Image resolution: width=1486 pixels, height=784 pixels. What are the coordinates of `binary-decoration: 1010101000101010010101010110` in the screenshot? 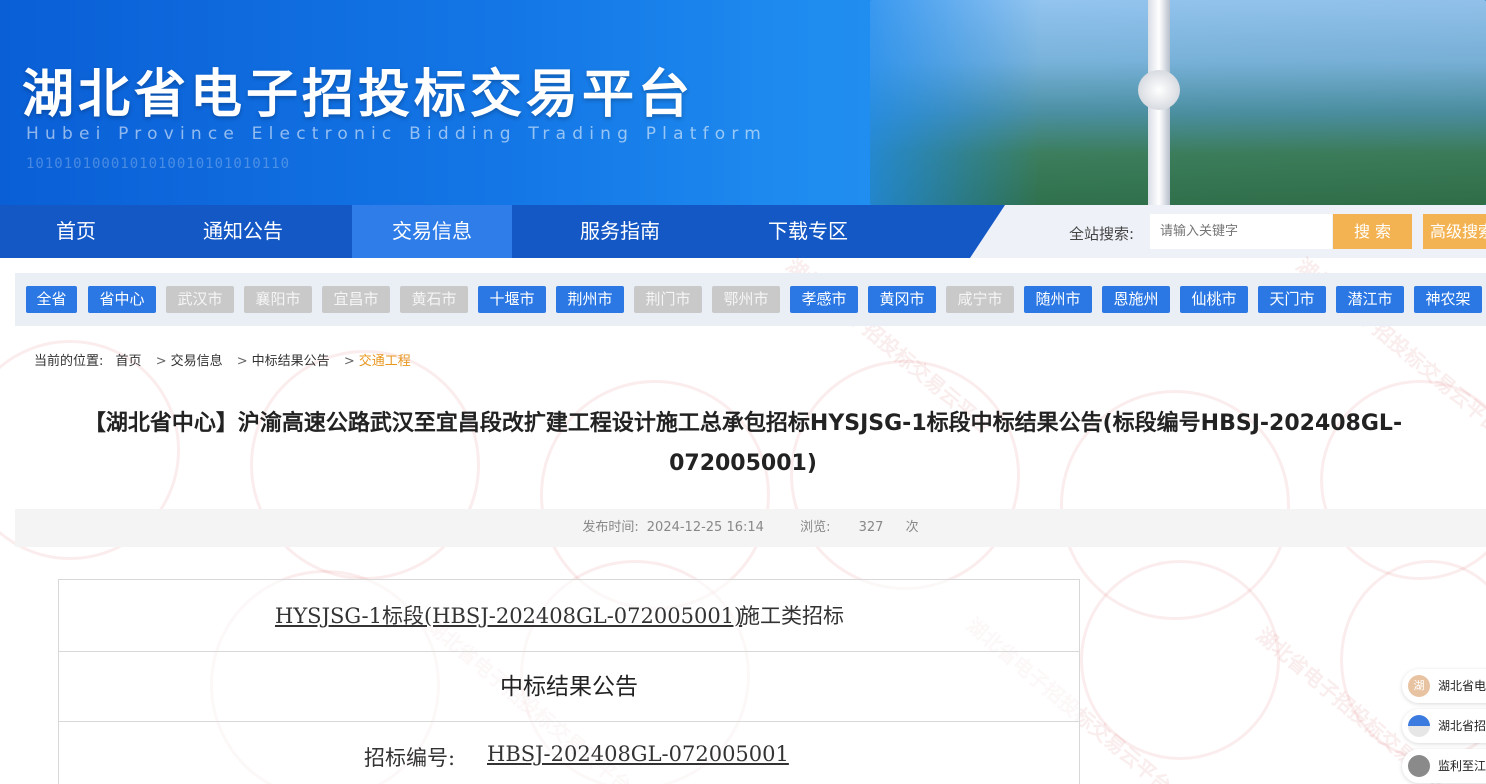 It's located at (158, 164).